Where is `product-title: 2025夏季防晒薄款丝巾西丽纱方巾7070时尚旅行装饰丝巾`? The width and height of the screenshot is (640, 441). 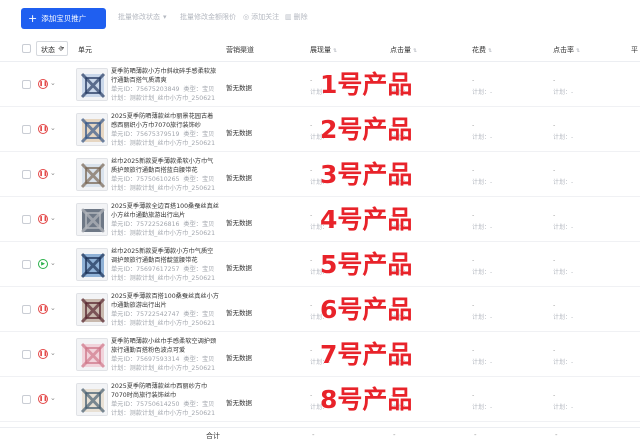
product-title: 2025夏季防晒薄款丝巾西丽纱方巾7070时尚旅行装饰丝巾 is located at coordinates (165, 391).